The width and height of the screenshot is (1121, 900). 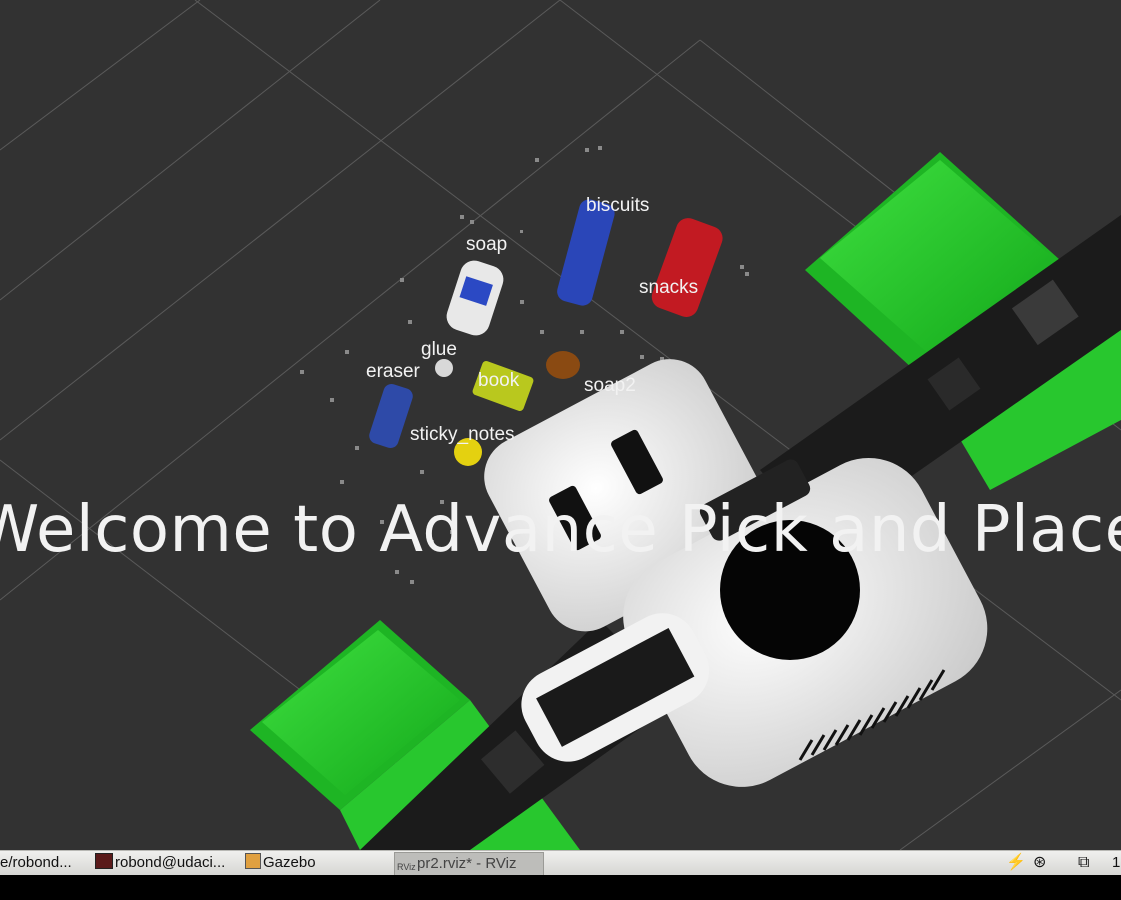 What do you see at coordinates (560, 530) in the screenshot?
I see `welcome-text: Welcome to Advance Pick and Place` at bounding box center [560, 530].